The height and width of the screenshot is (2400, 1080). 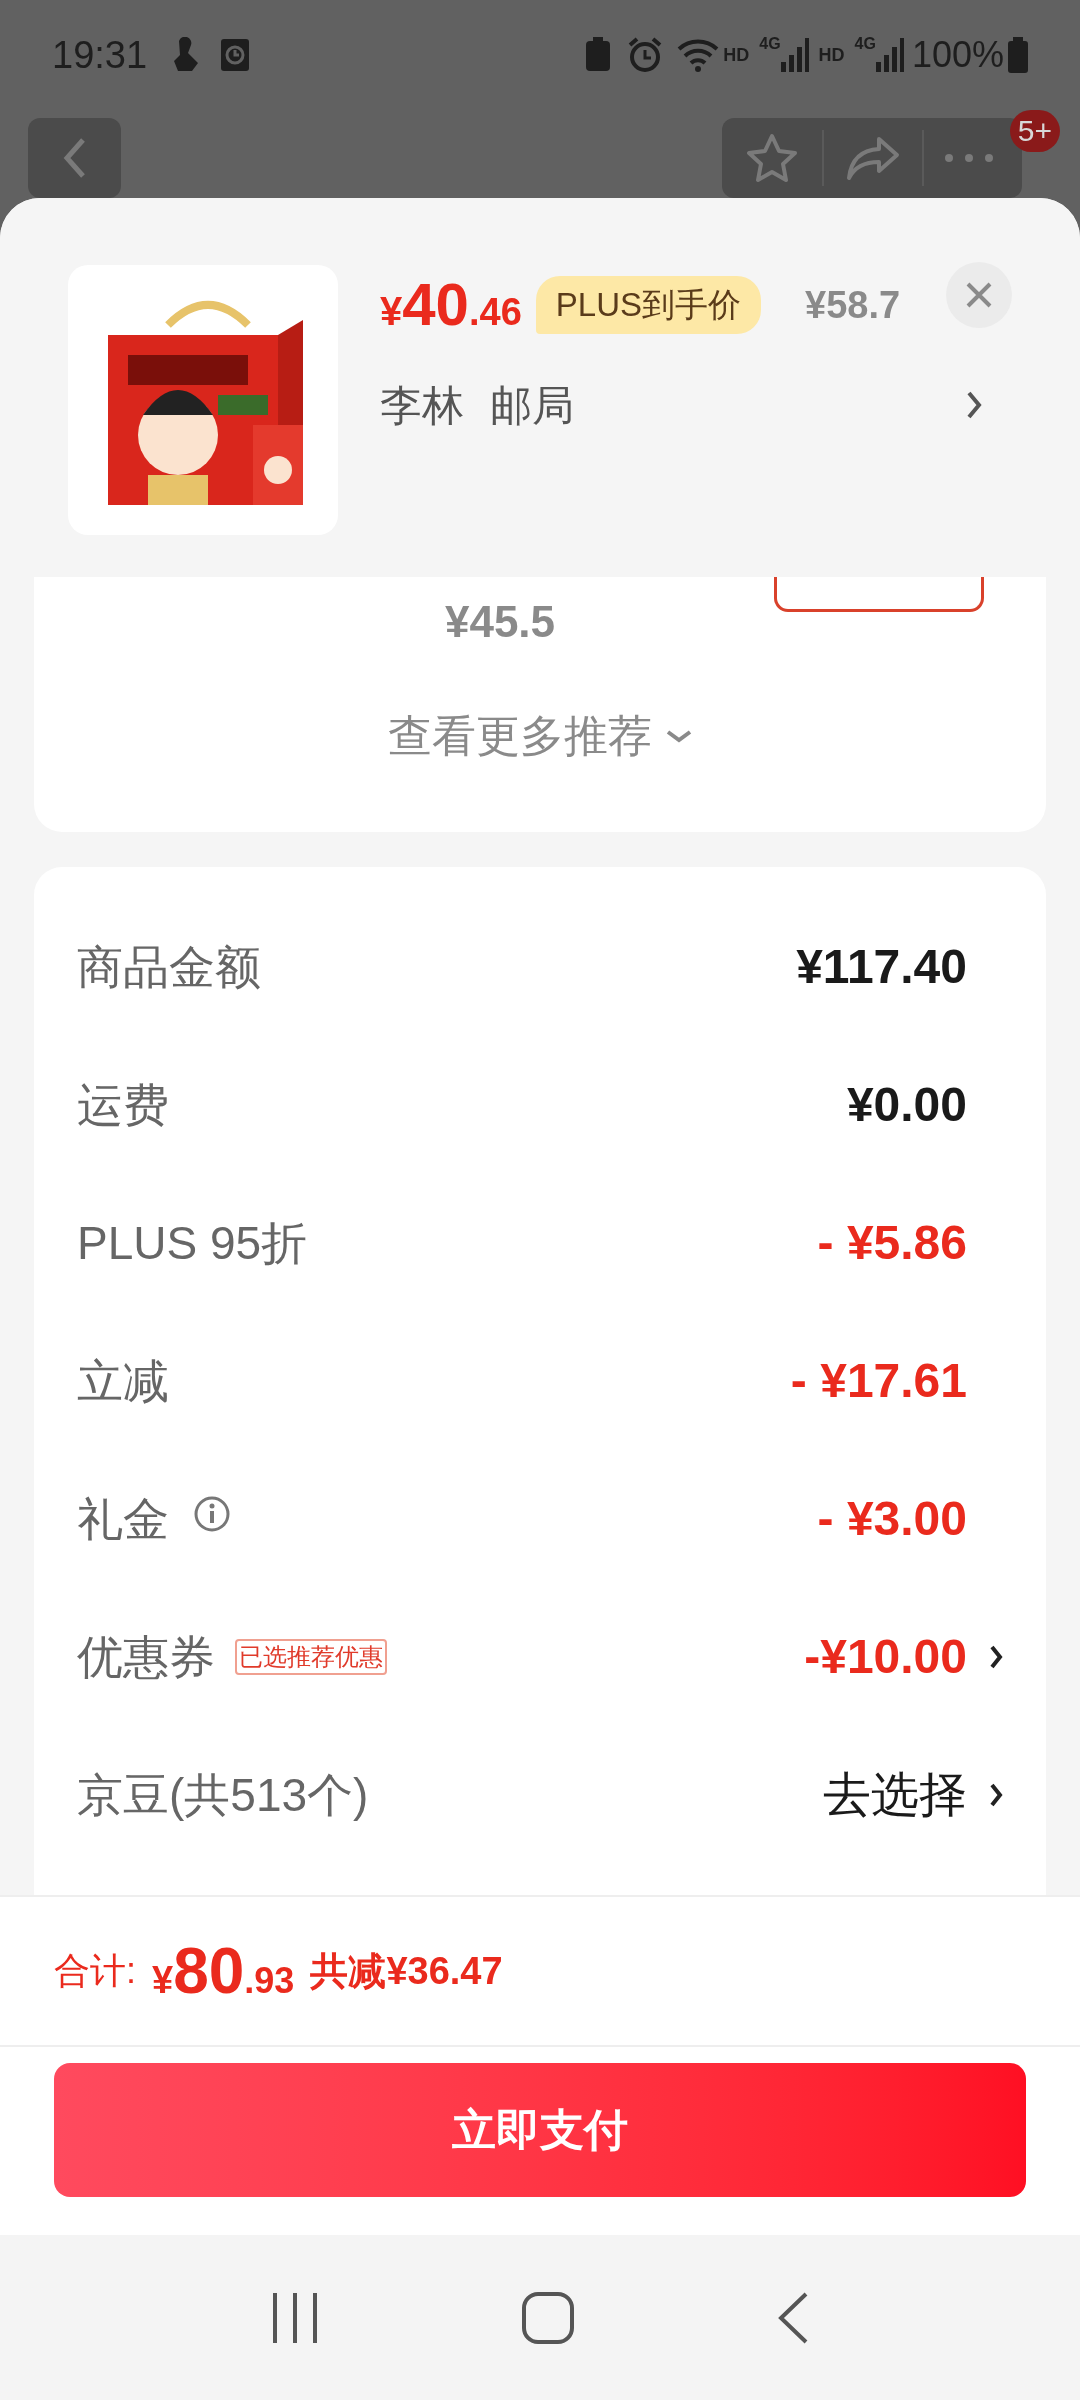 What do you see at coordinates (192, 1243) in the screenshot?
I see `row-label: PLUS 95折` at bounding box center [192, 1243].